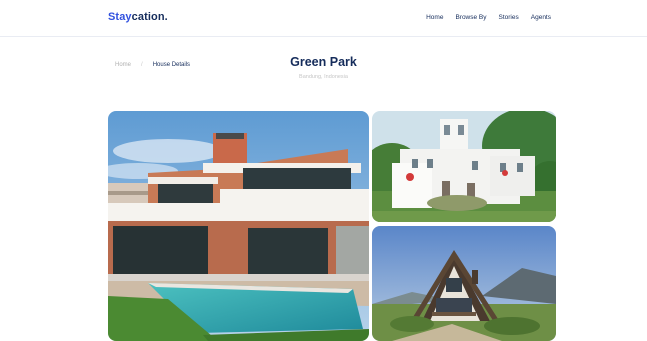 The width and height of the screenshot is (647, 341). I want to click on property-title: Green Park, so click(323, 62).